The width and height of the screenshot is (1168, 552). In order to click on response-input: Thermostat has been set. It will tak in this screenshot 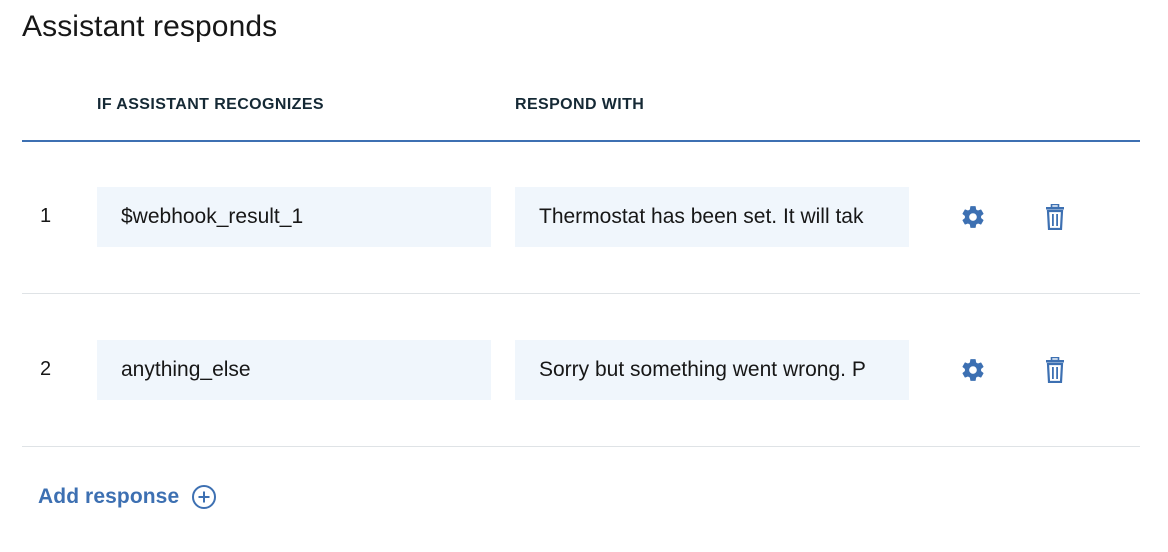, I will do `click(712, 217)`.